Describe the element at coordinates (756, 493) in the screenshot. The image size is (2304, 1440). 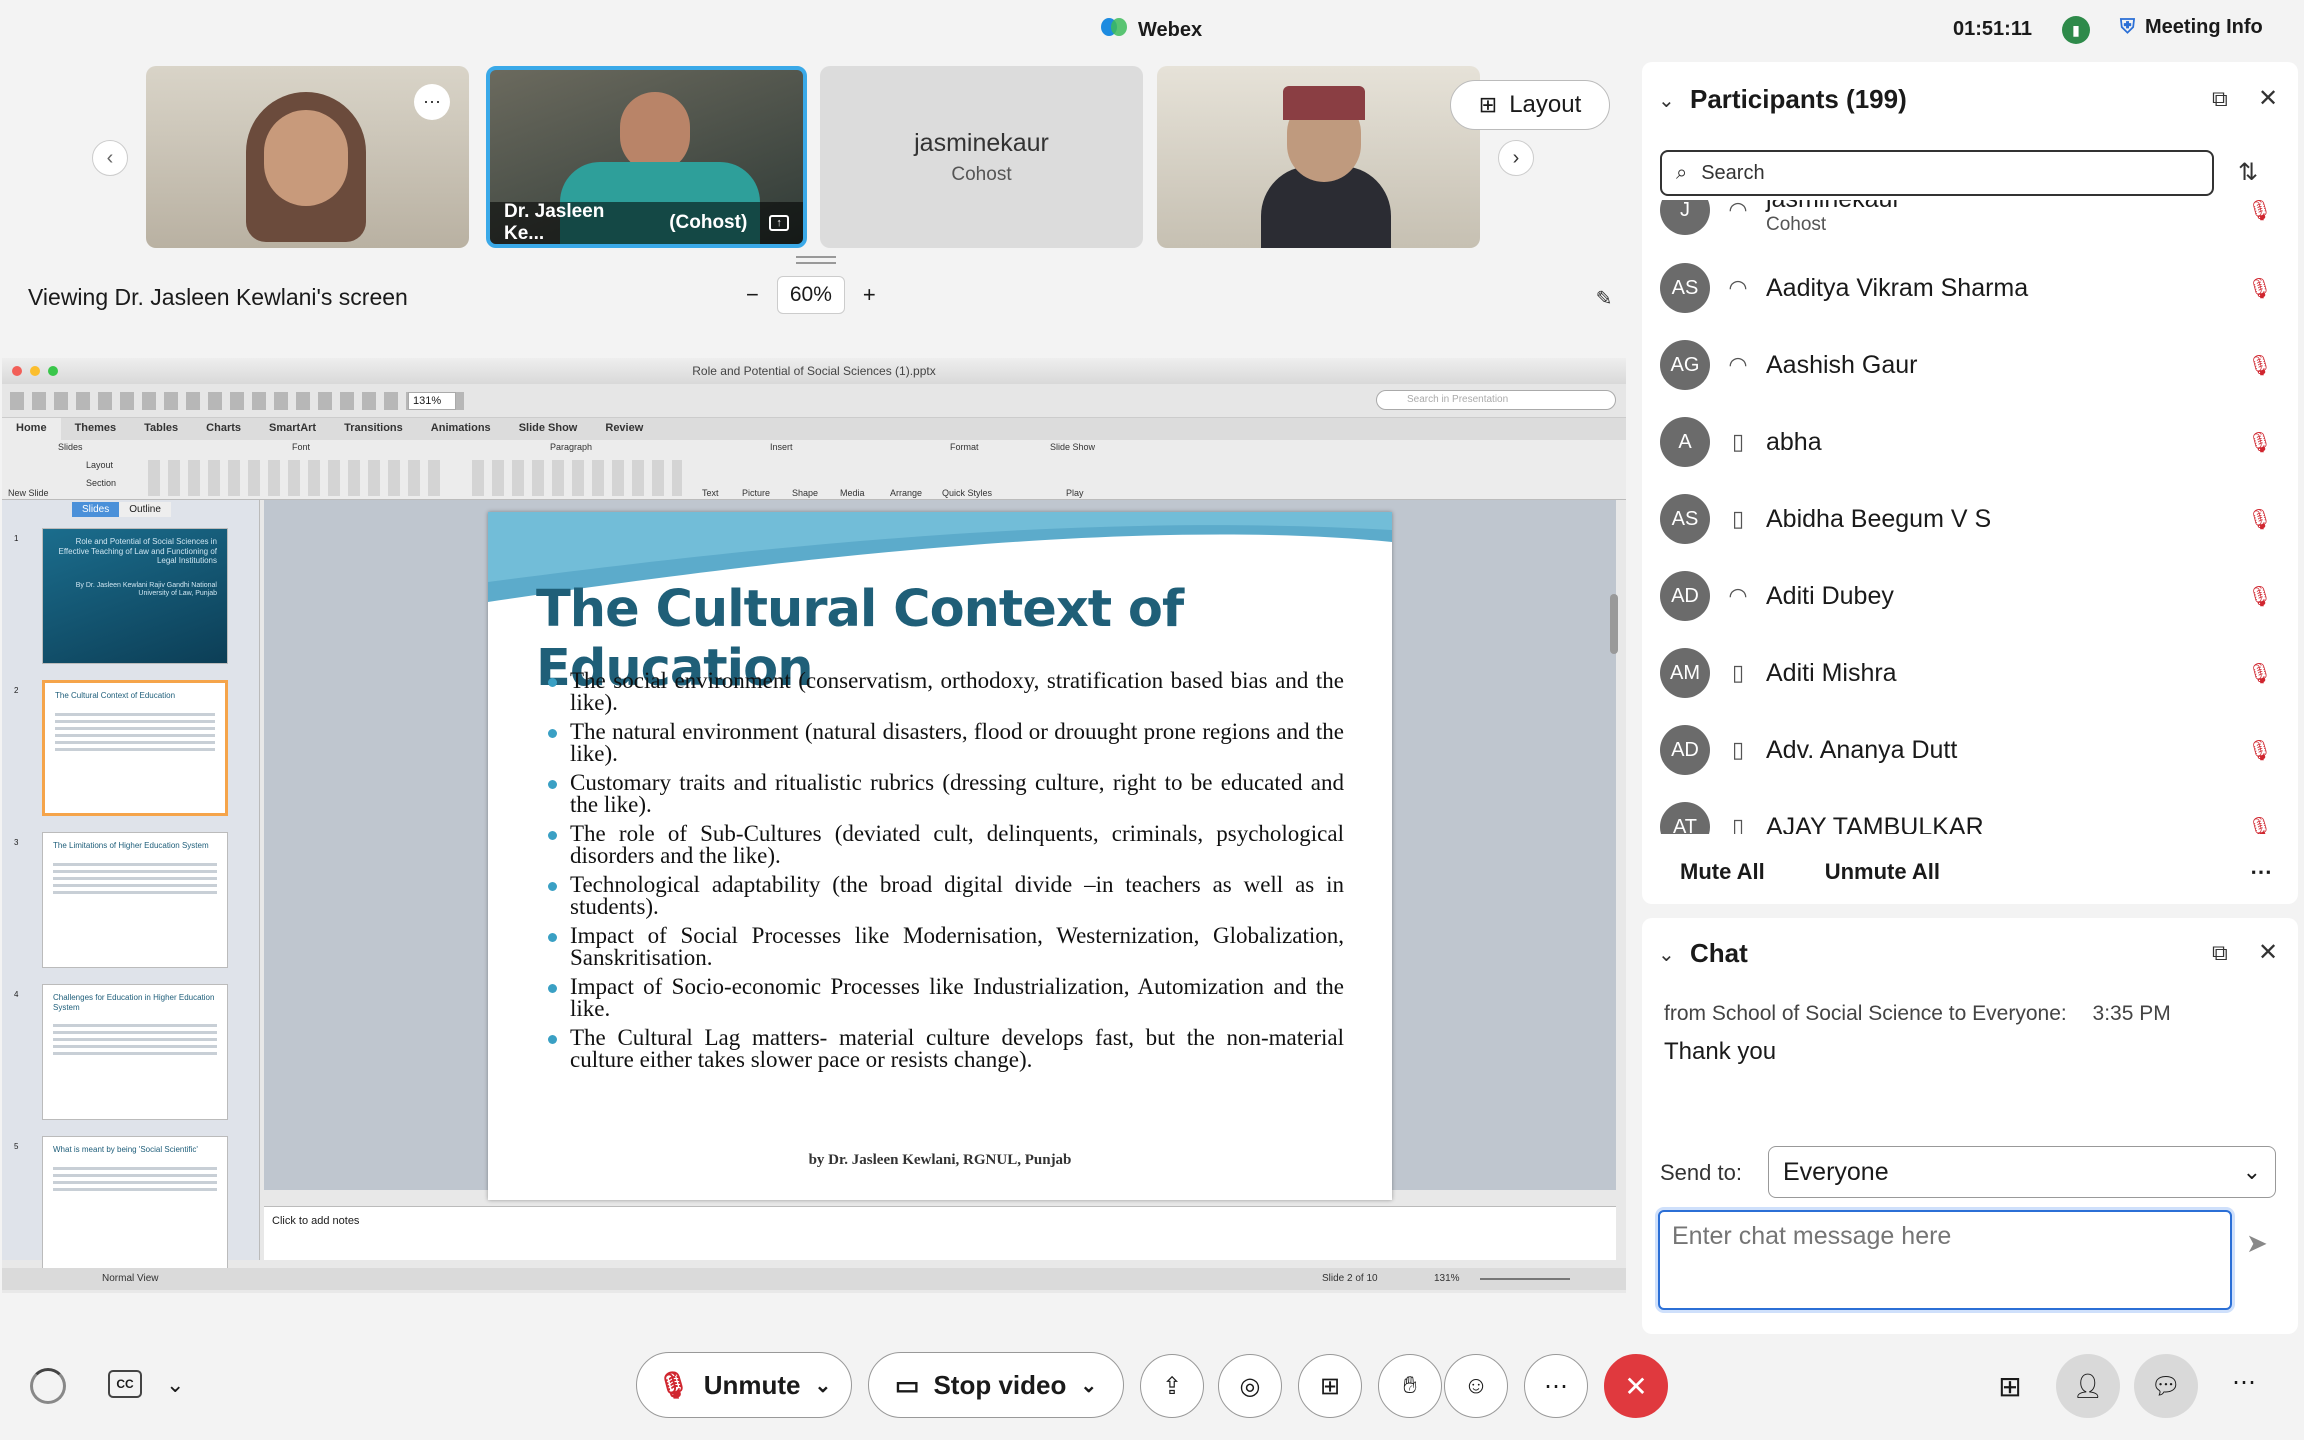
I see `insert-picture-button: Picture` at that location.